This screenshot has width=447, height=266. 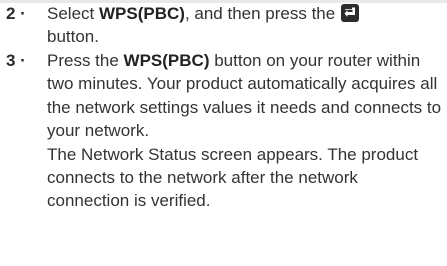 What do you see at coordinates (73, 37) in the screenshot?
I see `step-text-end: button.` at bounding box center [73, 37].